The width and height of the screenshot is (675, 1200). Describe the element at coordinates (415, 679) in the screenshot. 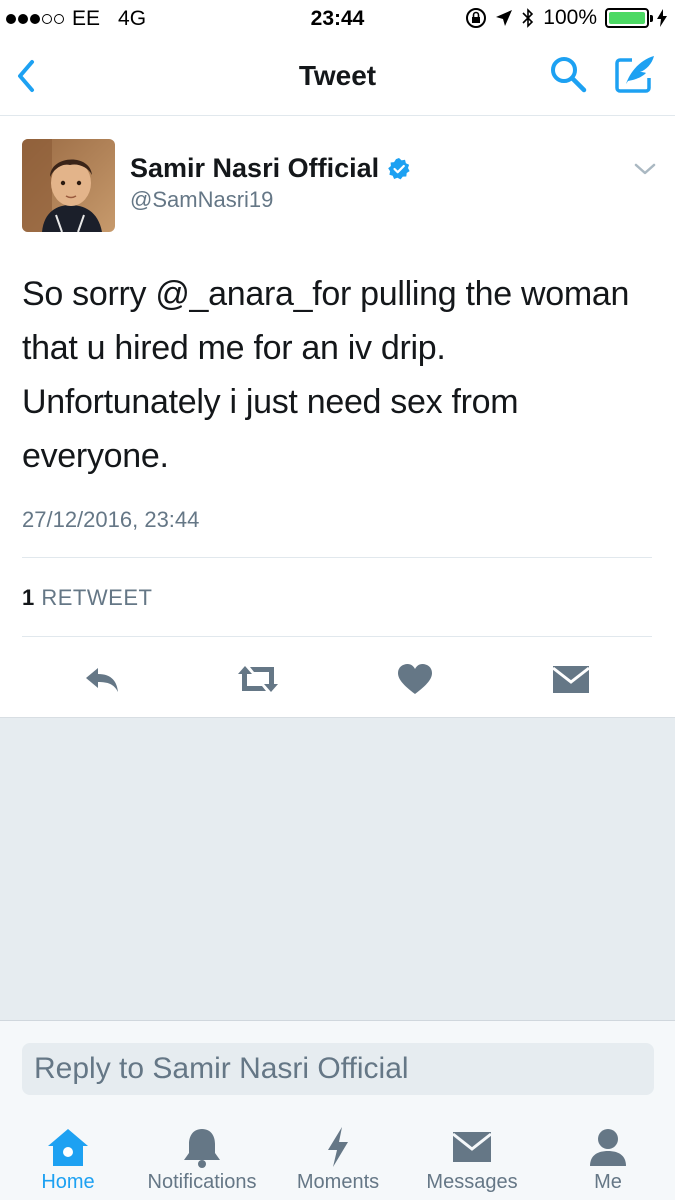

I see `heart-icon` at that location.